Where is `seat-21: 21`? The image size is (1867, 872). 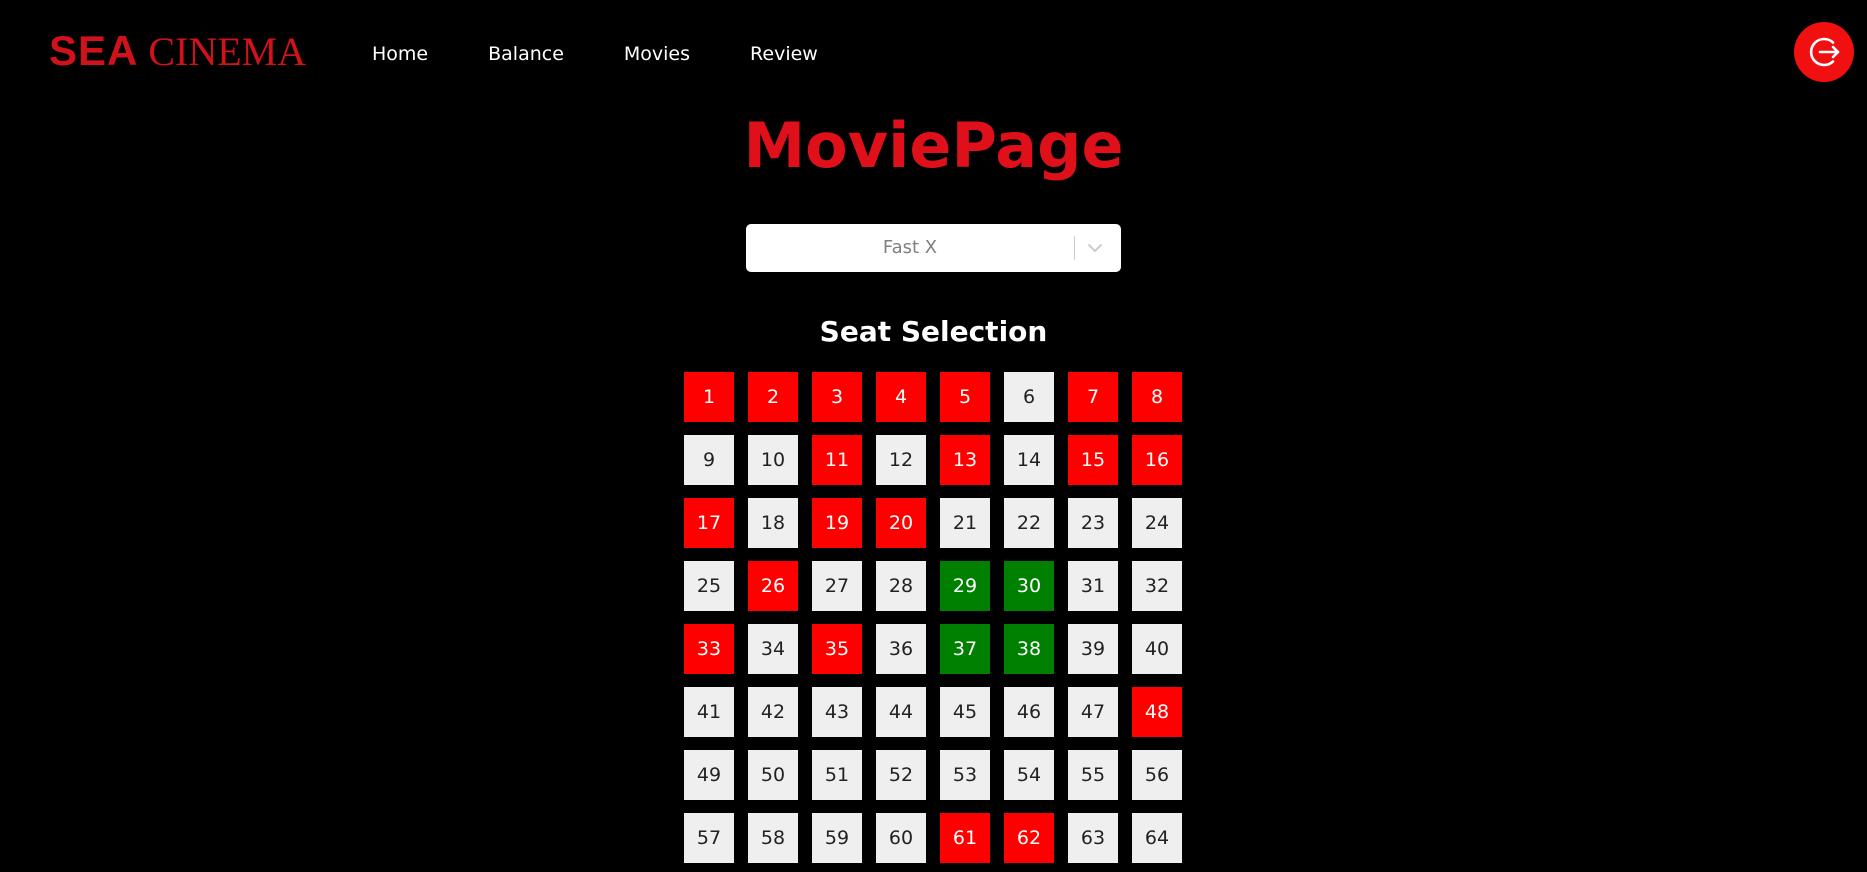 seat-21: 21 is located at coordinates (965, 523).